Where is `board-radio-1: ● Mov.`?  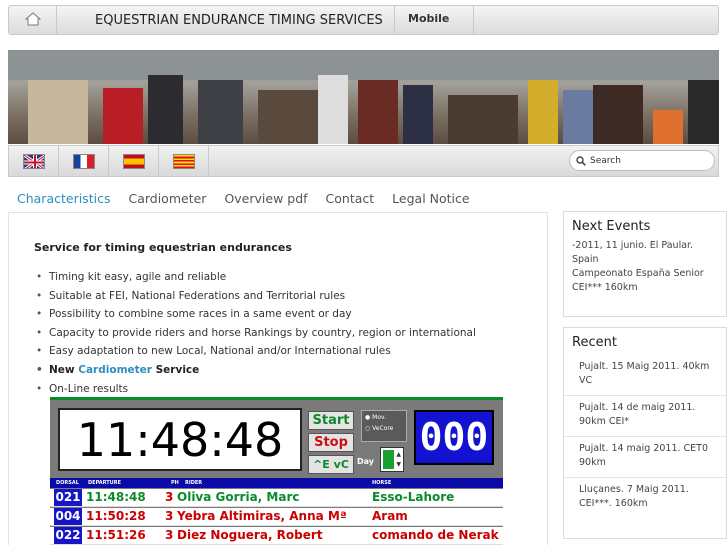
board-radio-1: ● Mov. is located at coordinates (375, 417).